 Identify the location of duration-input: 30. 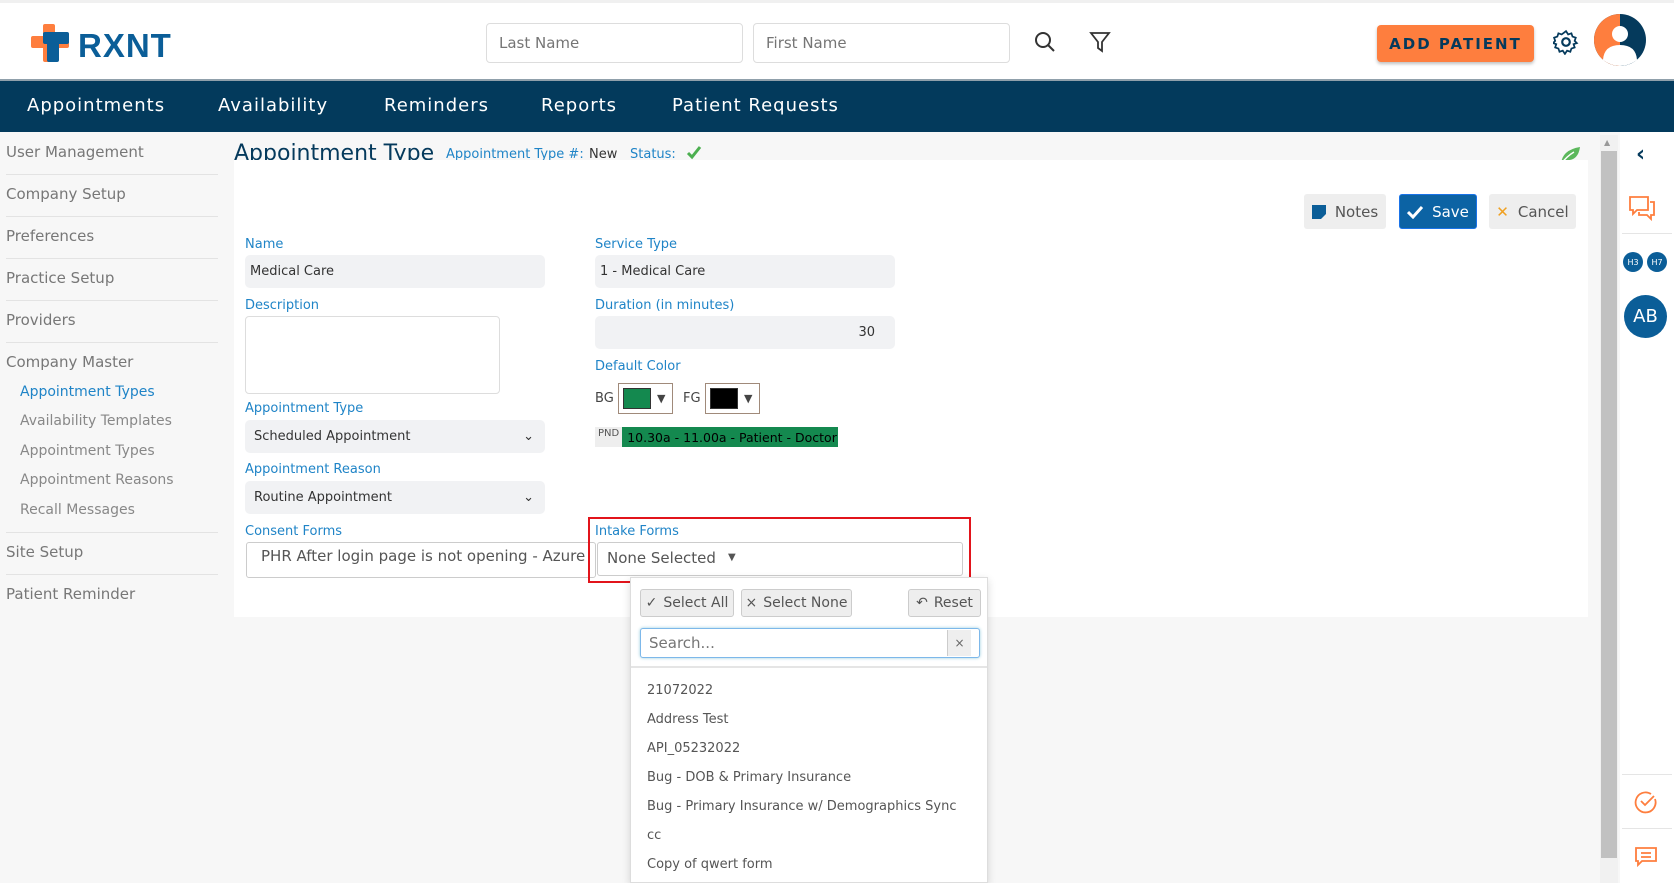
(745, 332).